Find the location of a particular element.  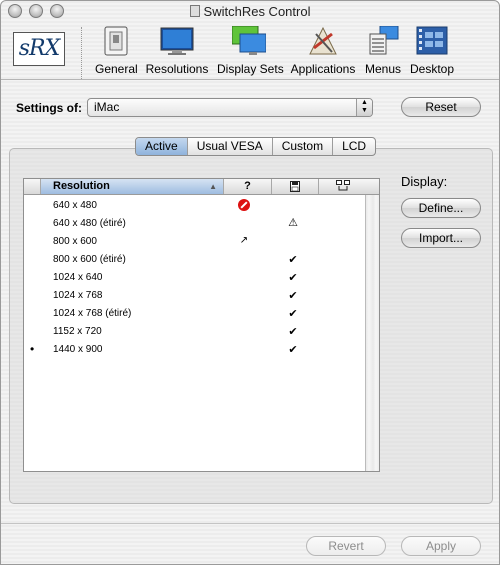

srx-logo: sRX is located at coordinates (39, 49).